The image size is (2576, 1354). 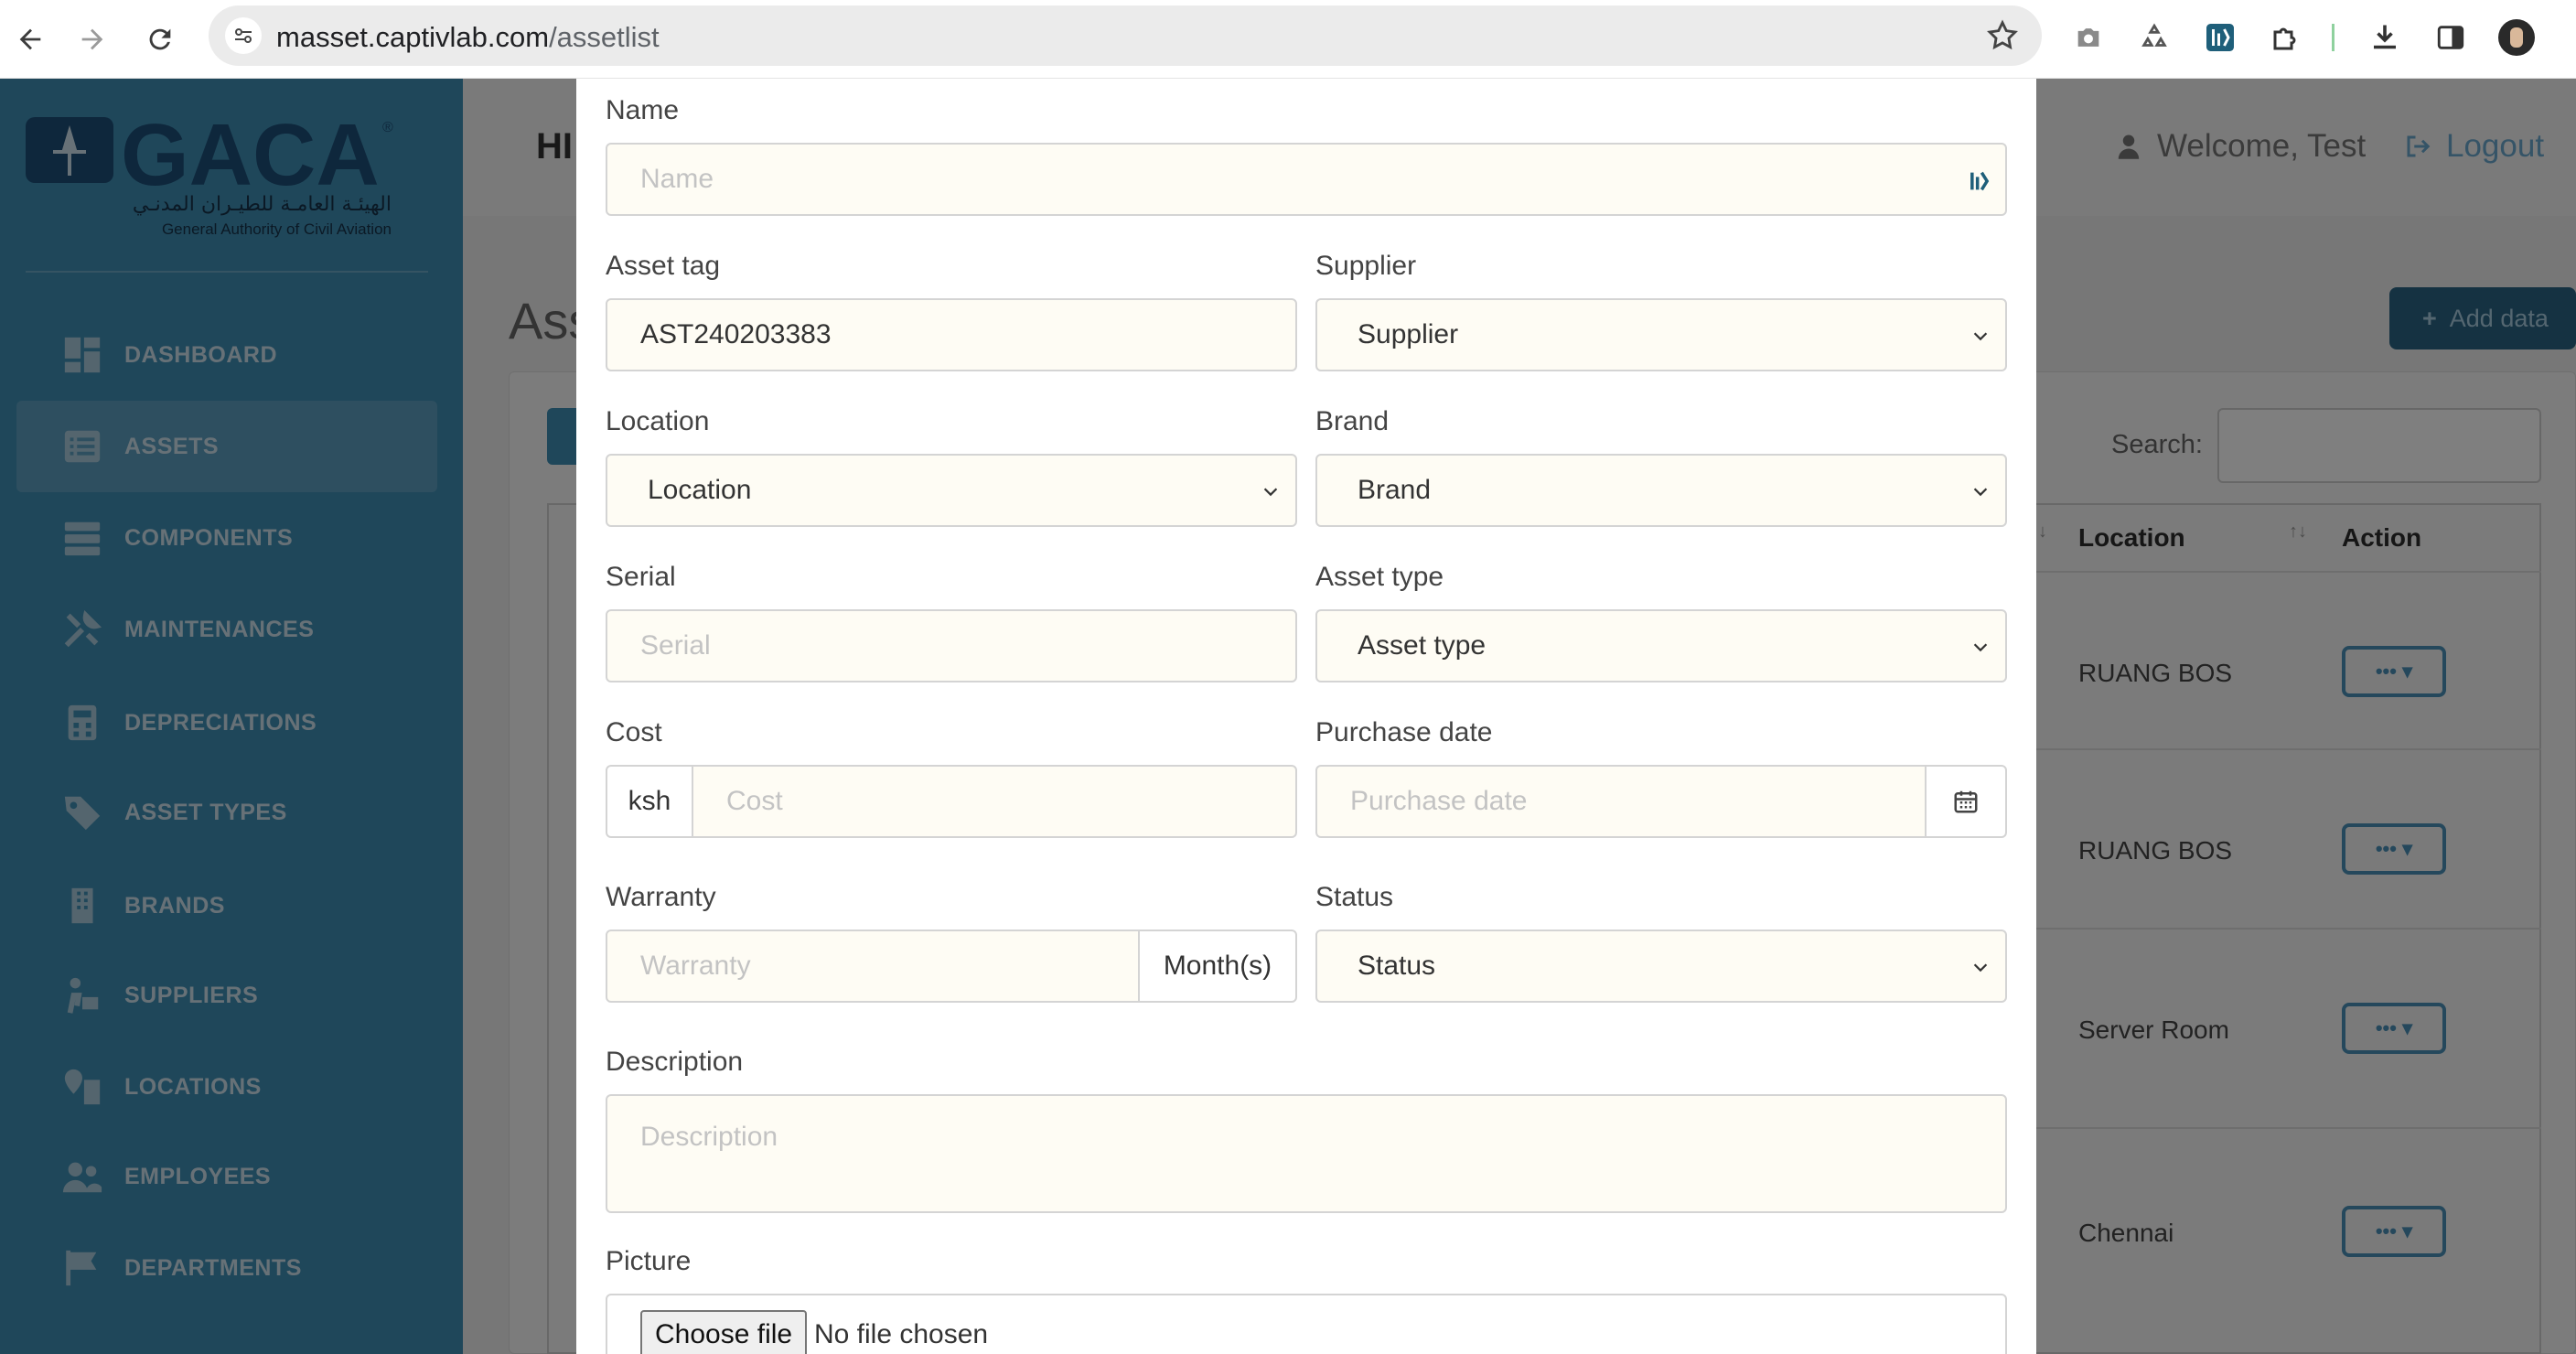 What do you see at coordinates (634, 732) in the screenshot?
I see `cost-label: Cost` at bounding box center [634, 732].